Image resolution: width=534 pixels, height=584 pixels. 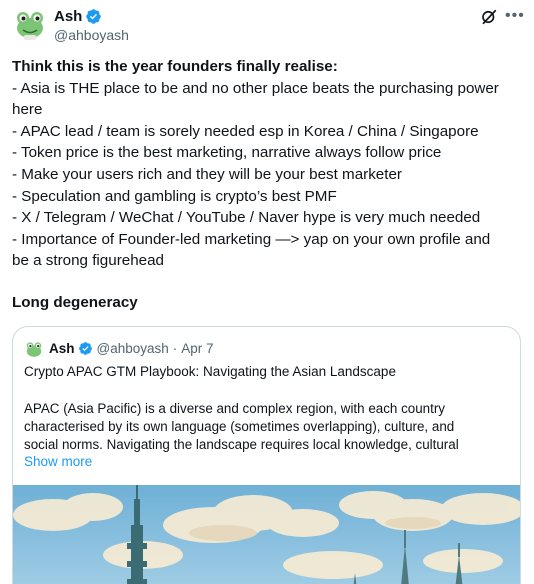 What do you see at coordinates (34, 349) in the screenshot?
I see `quote-avatar` at bounding box center [34, 349].